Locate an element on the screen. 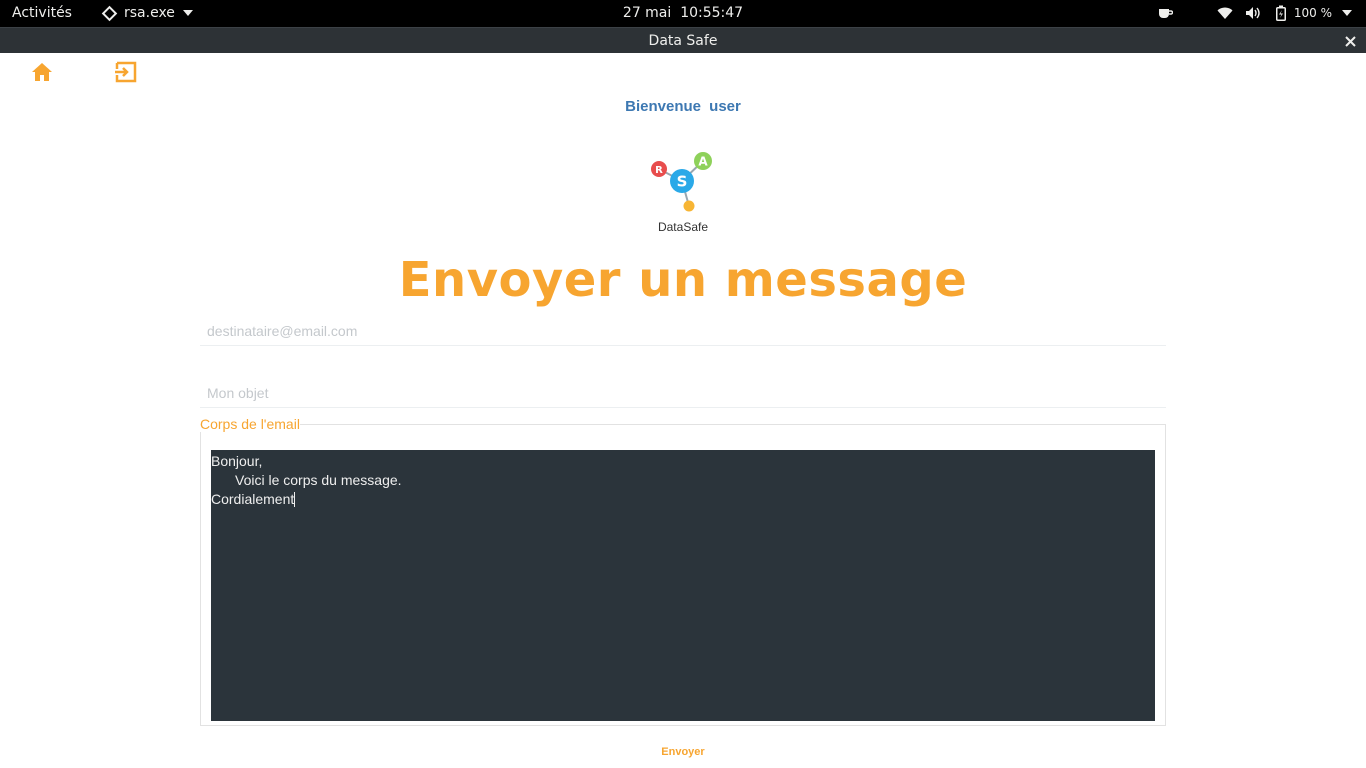 The image size is (1366, 768). close-window-button is located at coordinates (1350, 41).